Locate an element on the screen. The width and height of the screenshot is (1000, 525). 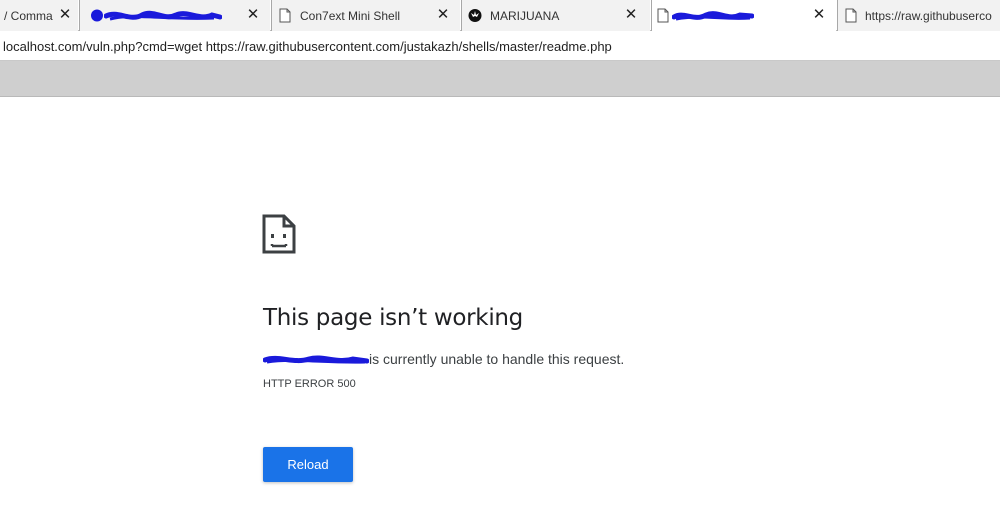
tab-3: Con7ext Mini Shell ✕ is located at coordinates (366, 15).